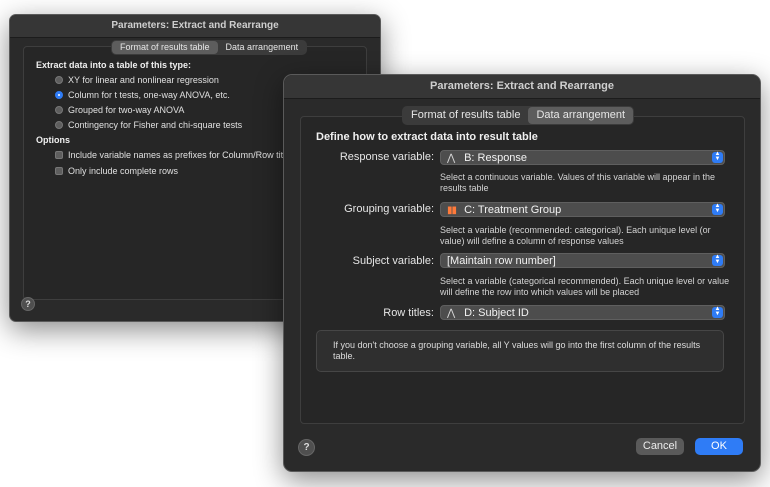 The height and width of the screenshot is (487, 770). What do you see at coordinates (452, 210) in the screenshot?
I see `categorical-variable-icon: ▮▮` at bounding box center [452, 210].